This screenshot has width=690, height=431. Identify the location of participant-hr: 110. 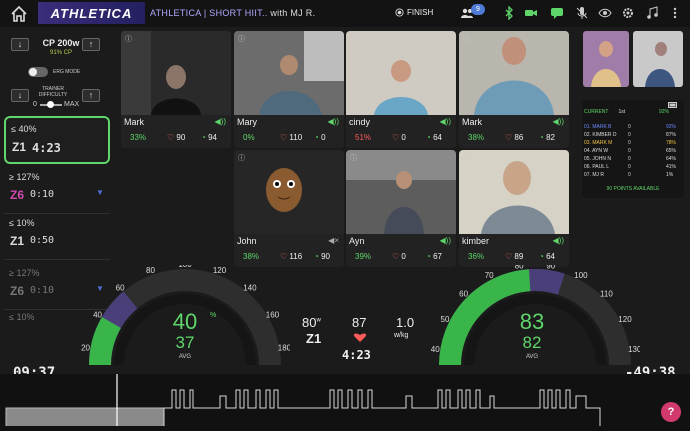
(291, 137).